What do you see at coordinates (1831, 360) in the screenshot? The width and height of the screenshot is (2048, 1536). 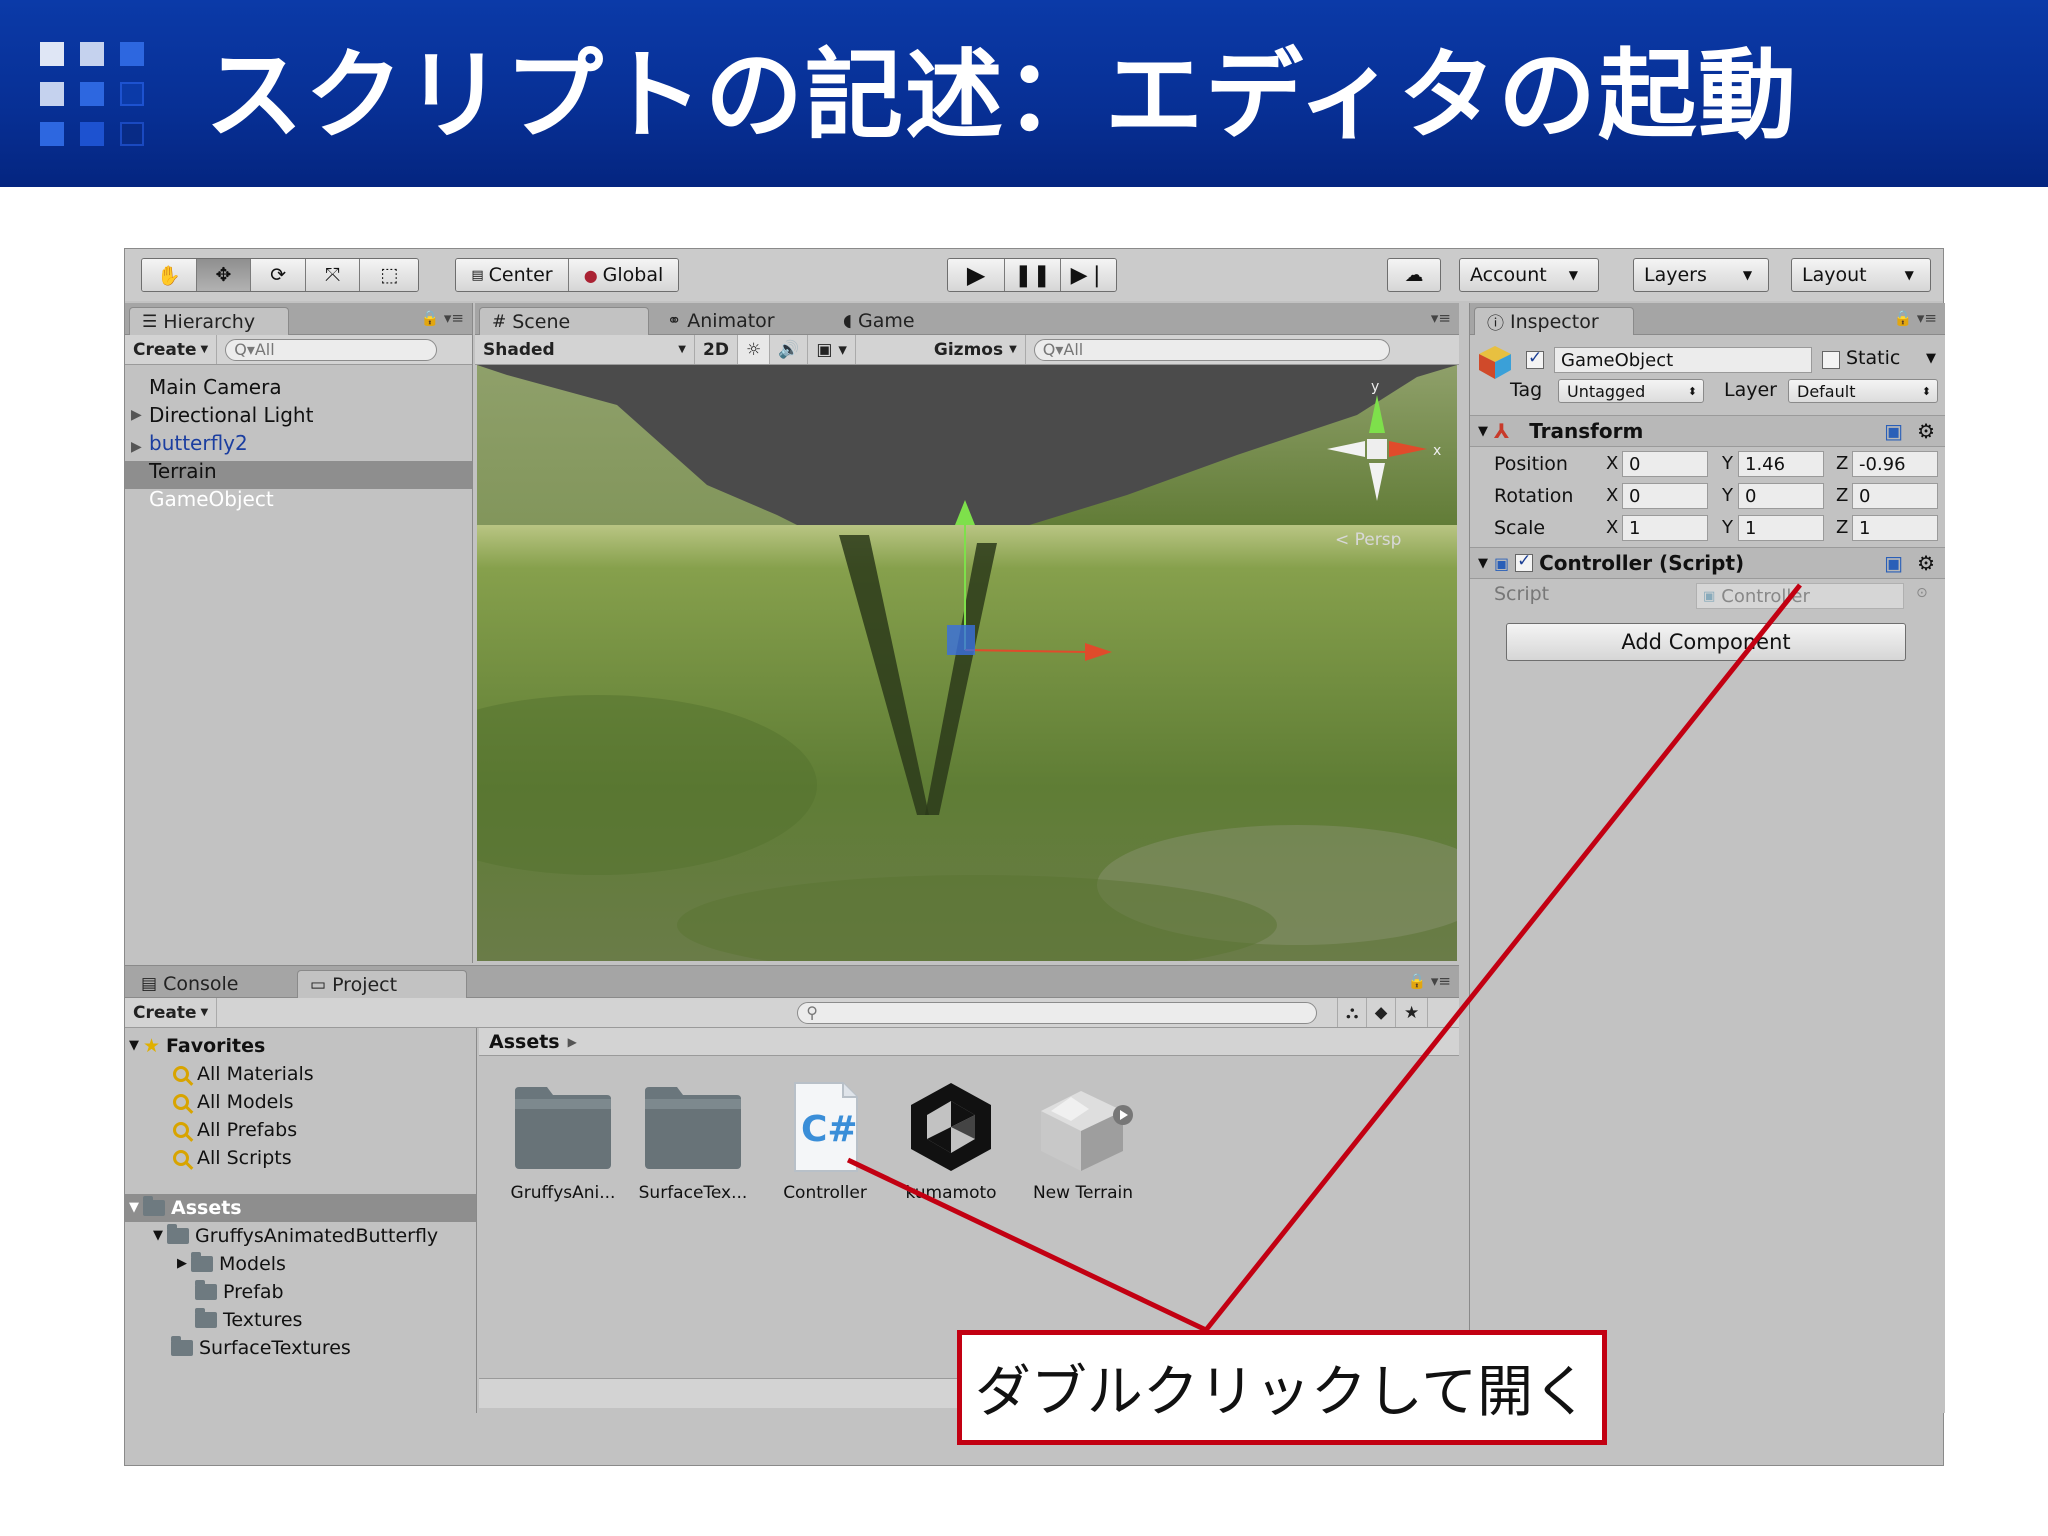 I see `static-checkbox` at bounding box center [1831, 360].